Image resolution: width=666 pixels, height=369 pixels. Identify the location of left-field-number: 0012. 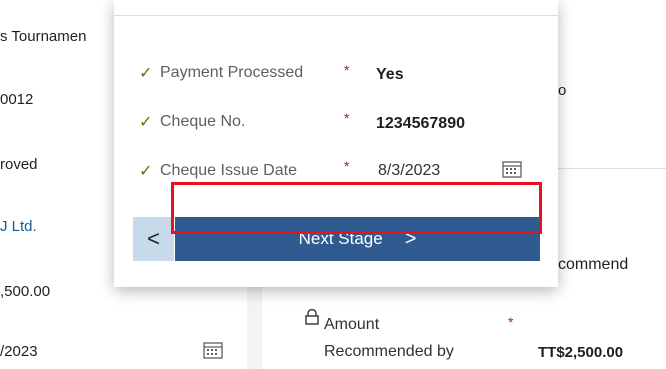
(17, 99).